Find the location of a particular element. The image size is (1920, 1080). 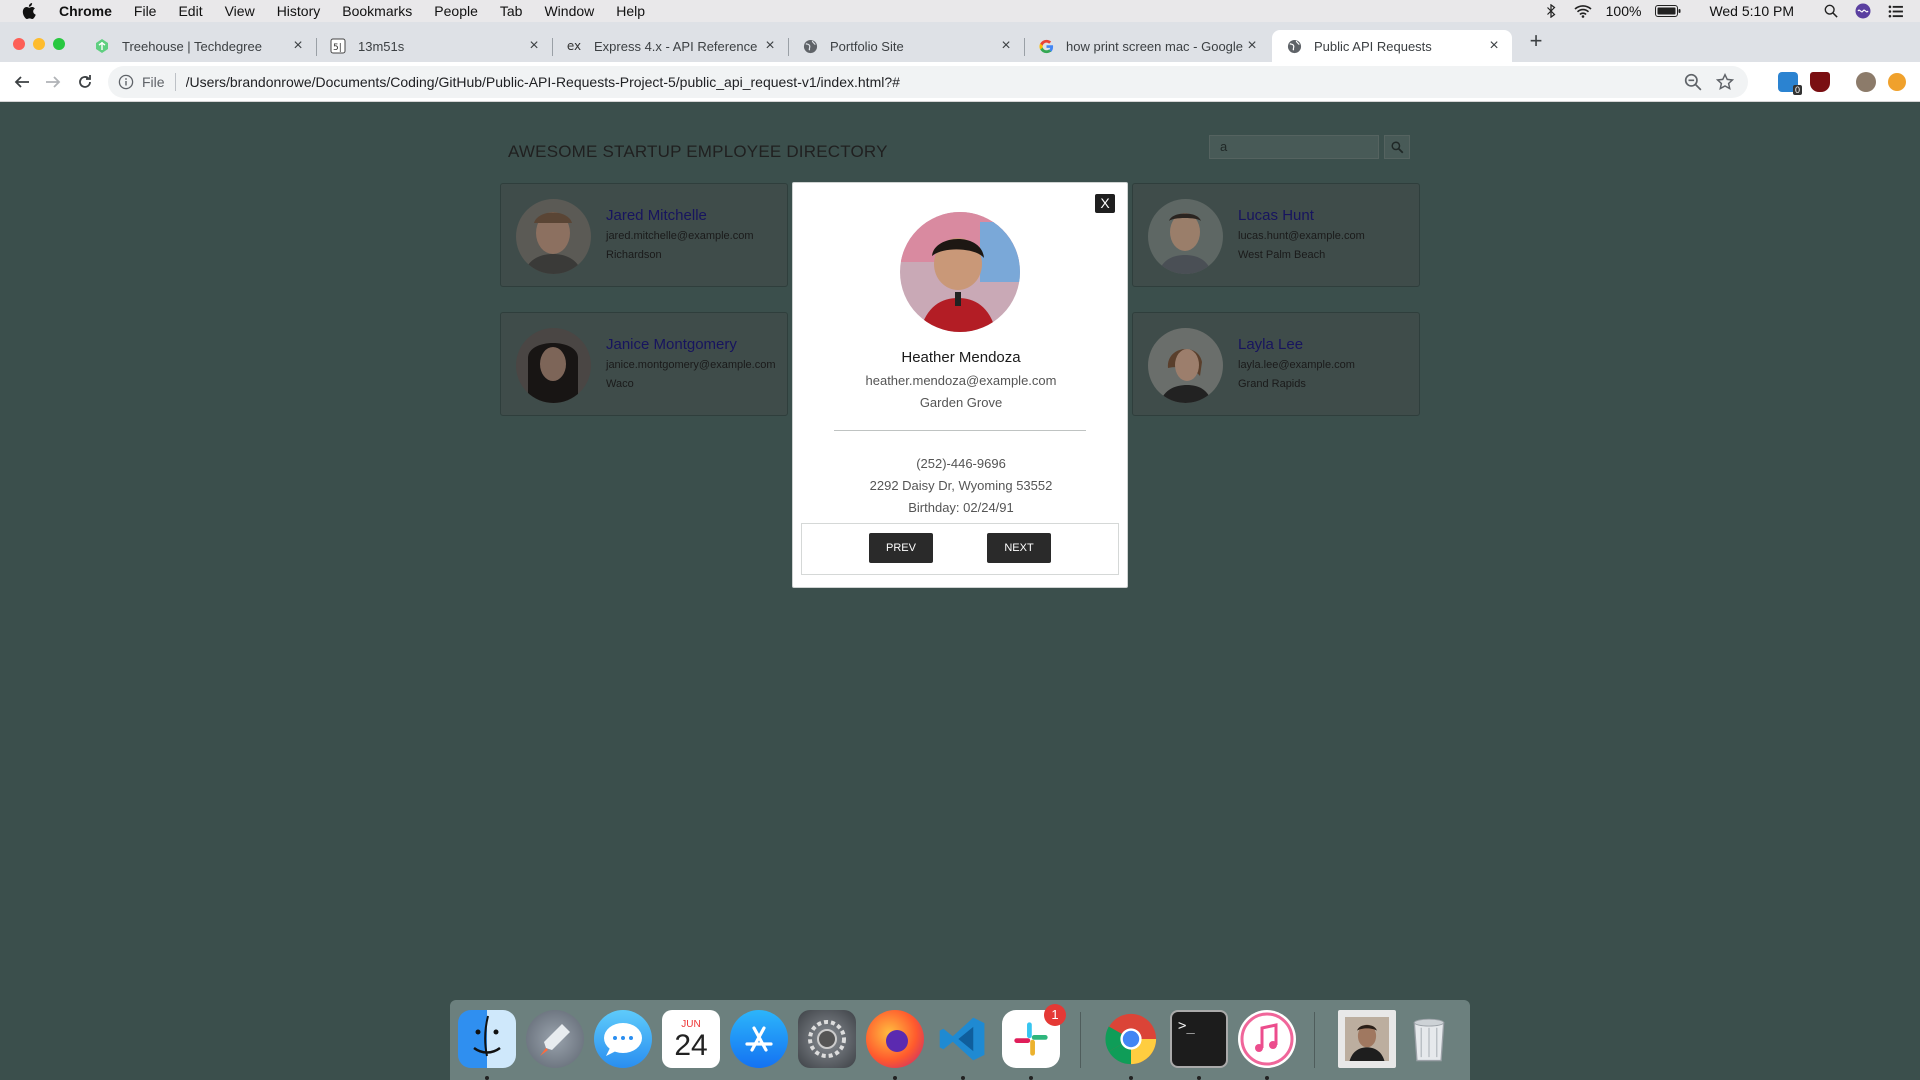

siri-icon is located at coordinates (1863, 11).